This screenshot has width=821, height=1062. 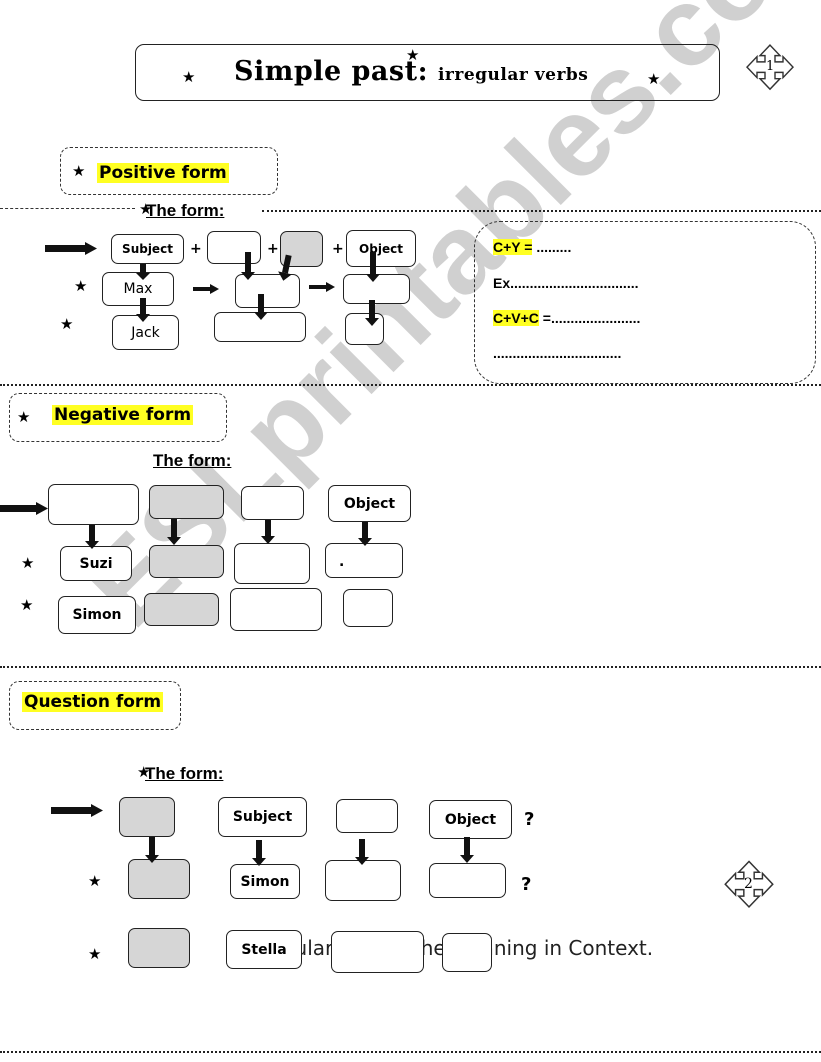 I want to click on example-suzi: Suzi, so click(x=96, y=563).